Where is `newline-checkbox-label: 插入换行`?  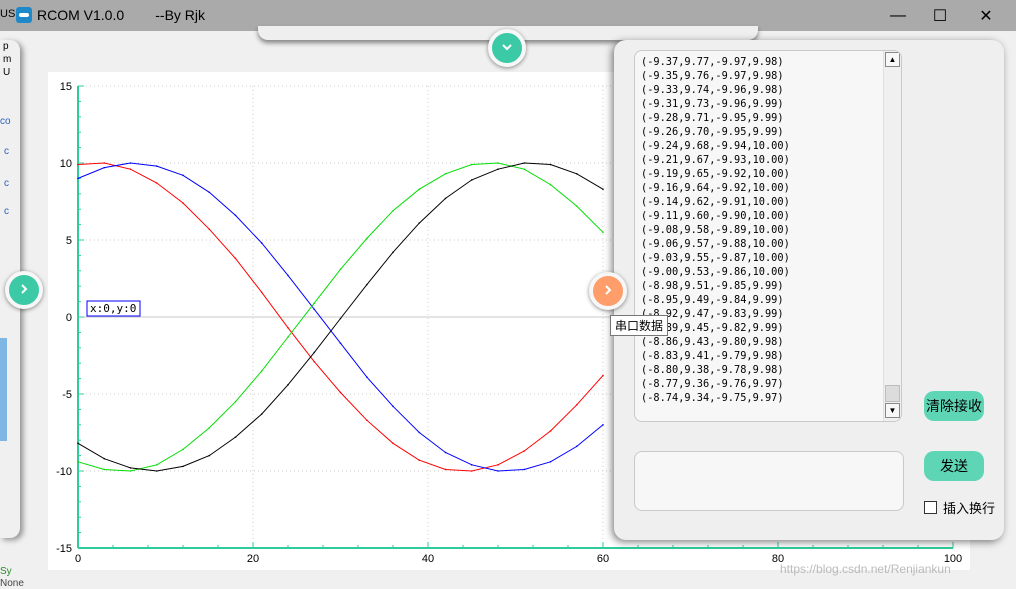
newline-checkbox-label: 插入换行 is located at coordinates (969, 508).